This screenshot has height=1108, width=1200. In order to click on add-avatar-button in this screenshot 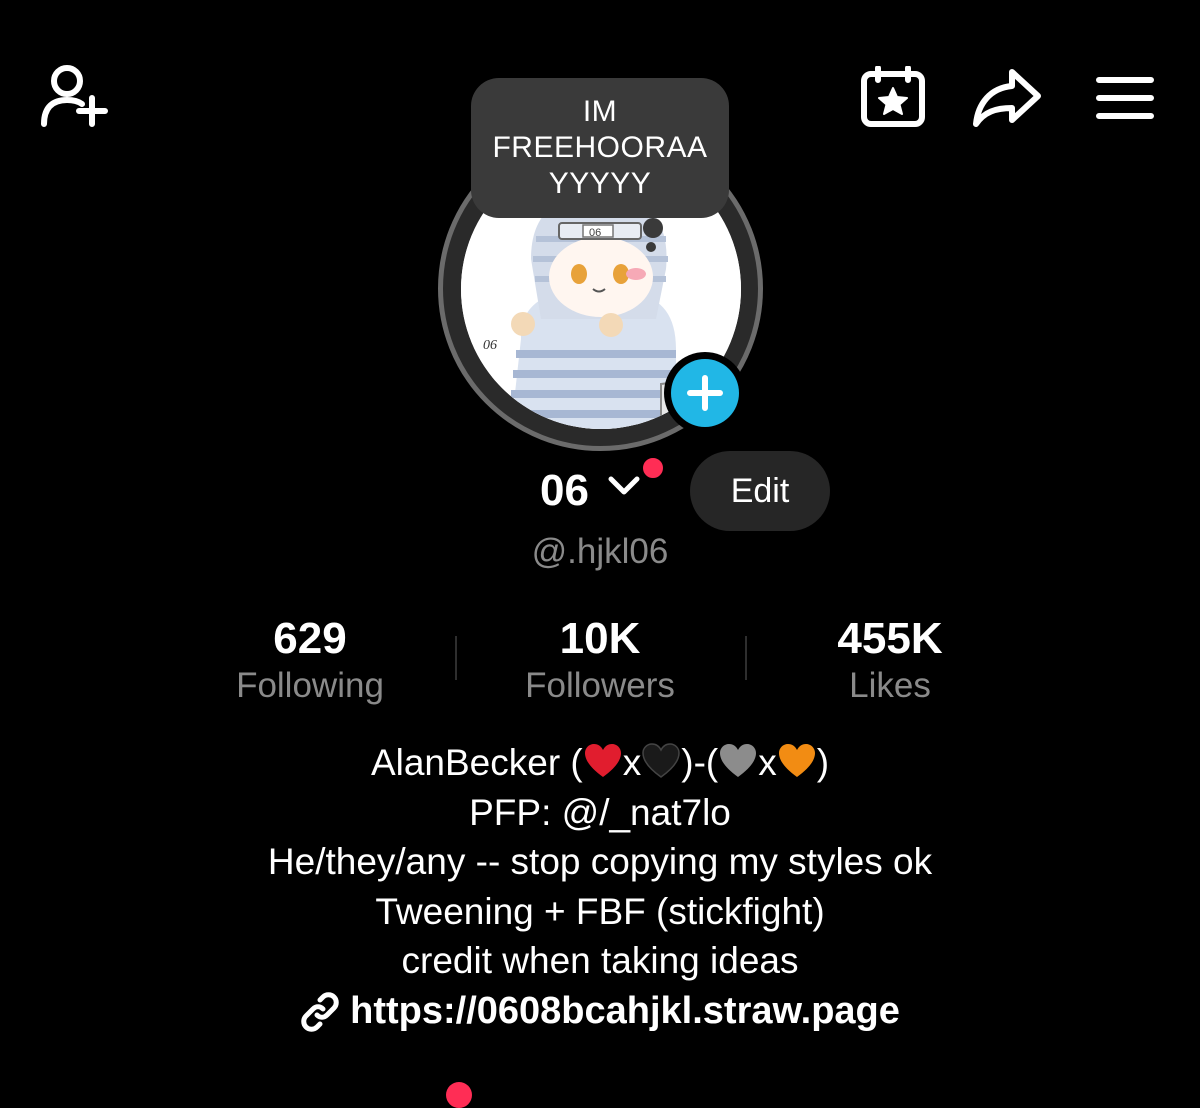, I will do `click(705, 393)`.